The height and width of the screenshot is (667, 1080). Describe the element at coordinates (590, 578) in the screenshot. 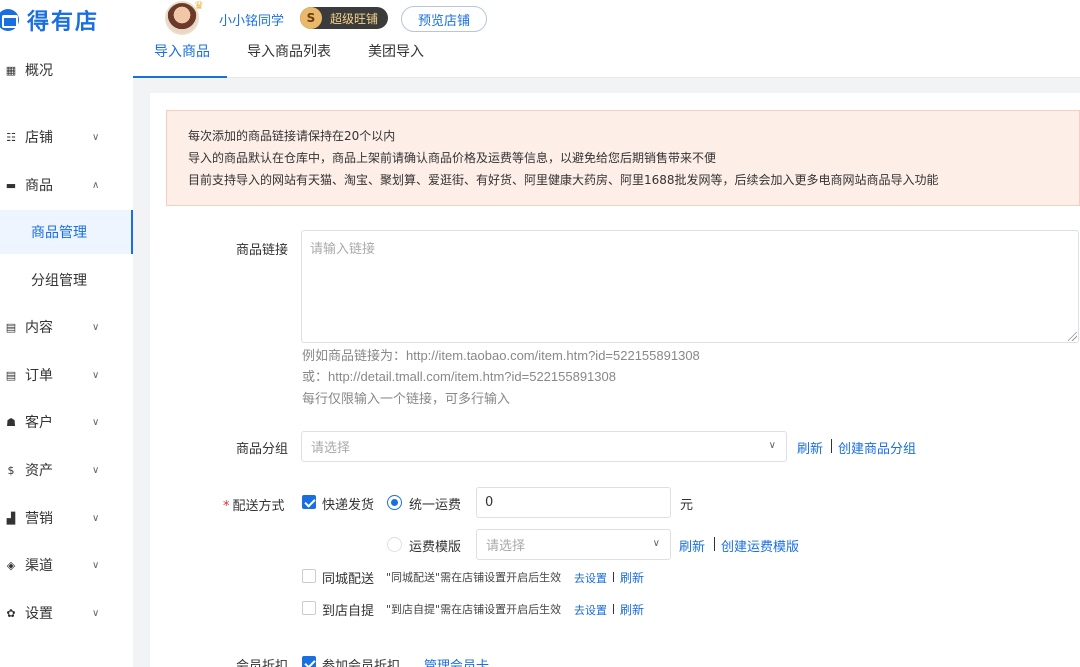

I see `city-go-settings-link: 去设置` at that location.